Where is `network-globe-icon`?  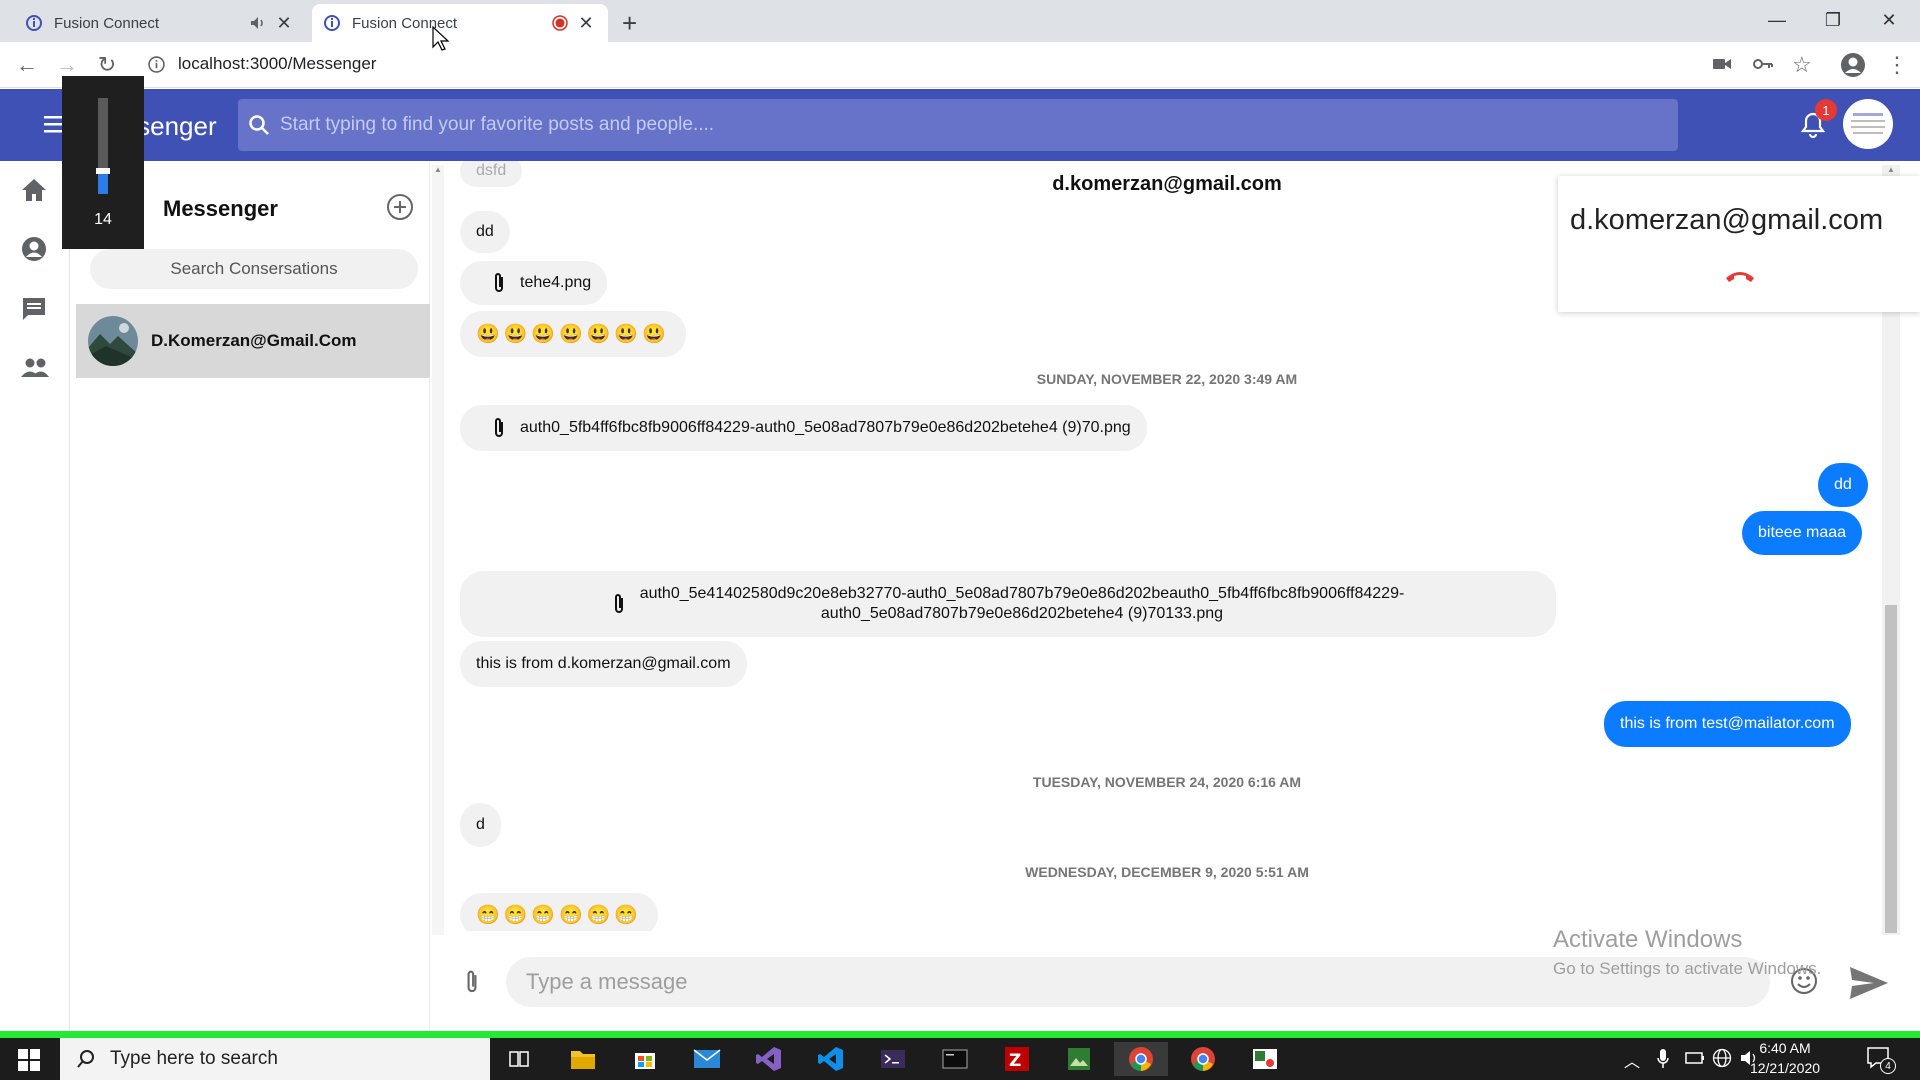 network-globe-icon is located at coordinates (1722, 1058).